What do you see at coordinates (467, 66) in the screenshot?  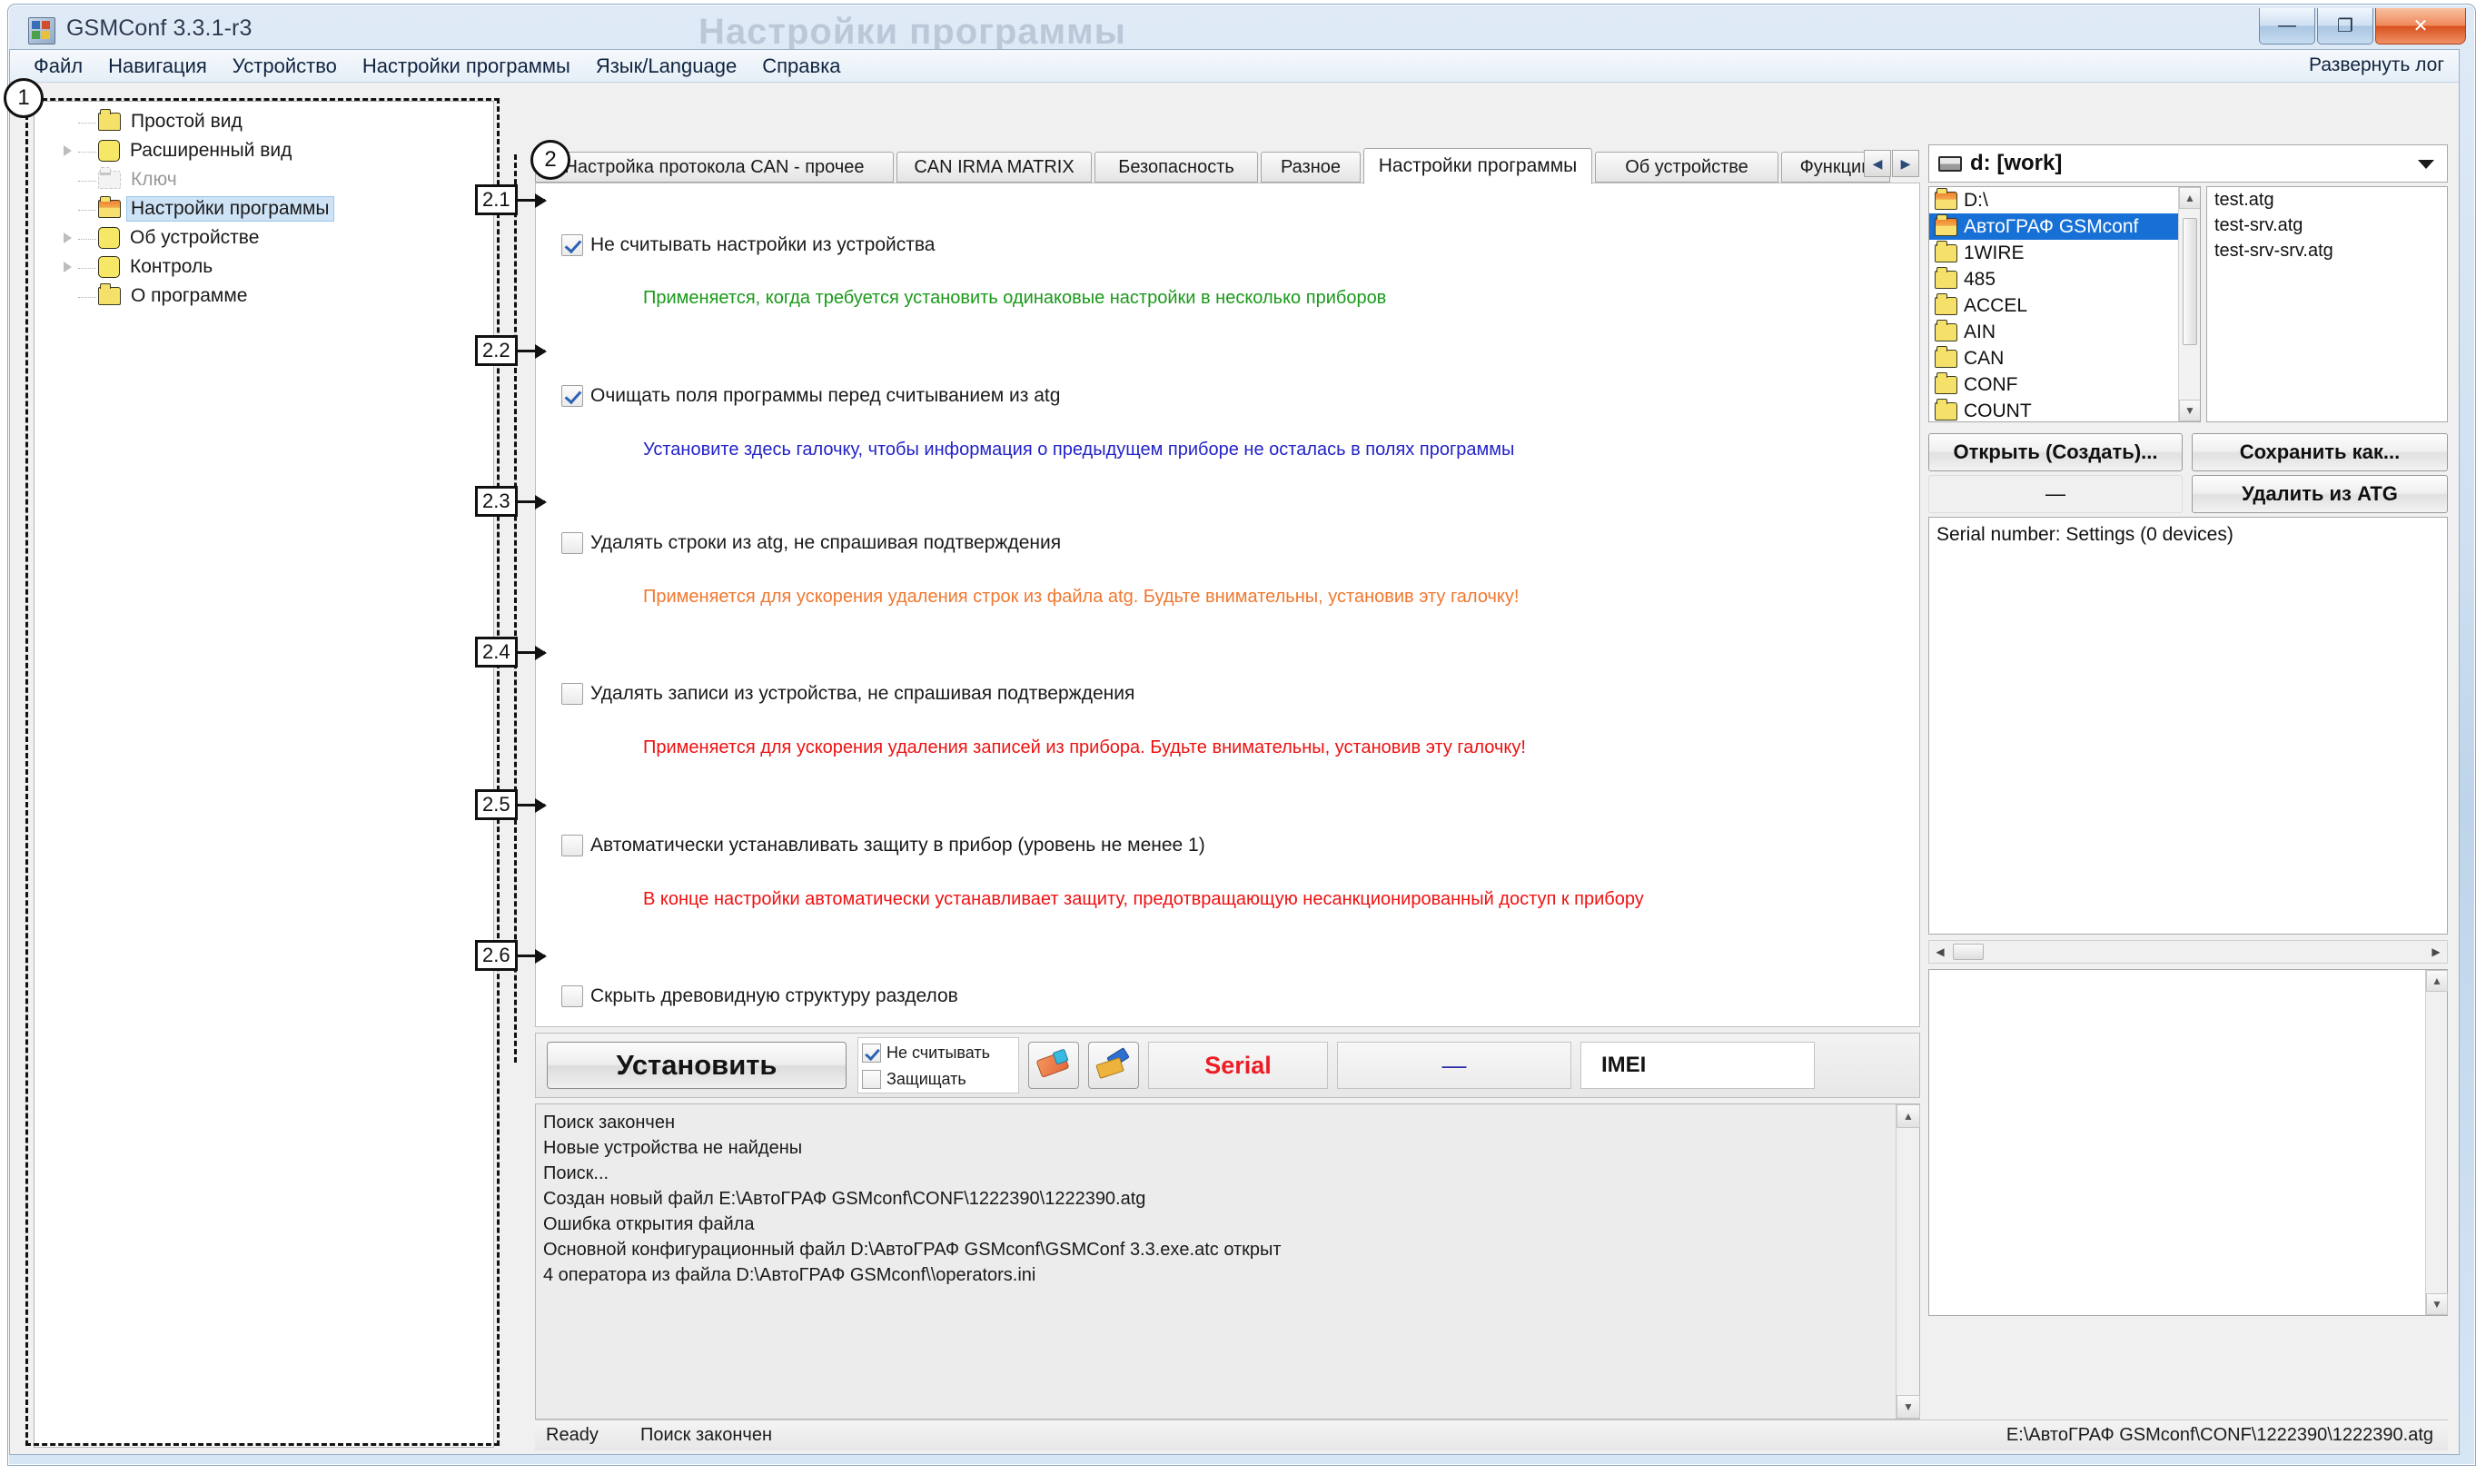 I see `menu-item-settings: Настройки программы` at bounding box center [467, 66].